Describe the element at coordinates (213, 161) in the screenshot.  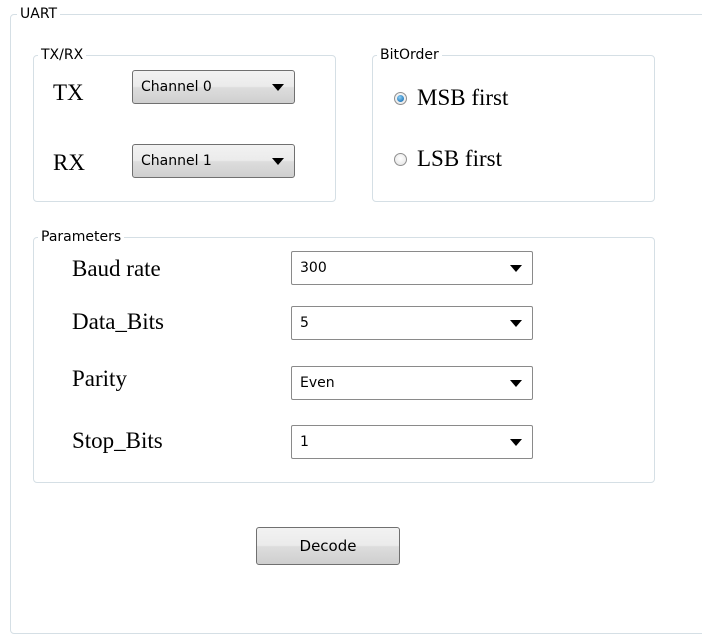
I see `rx-channel-select: Channel 1` at that location.